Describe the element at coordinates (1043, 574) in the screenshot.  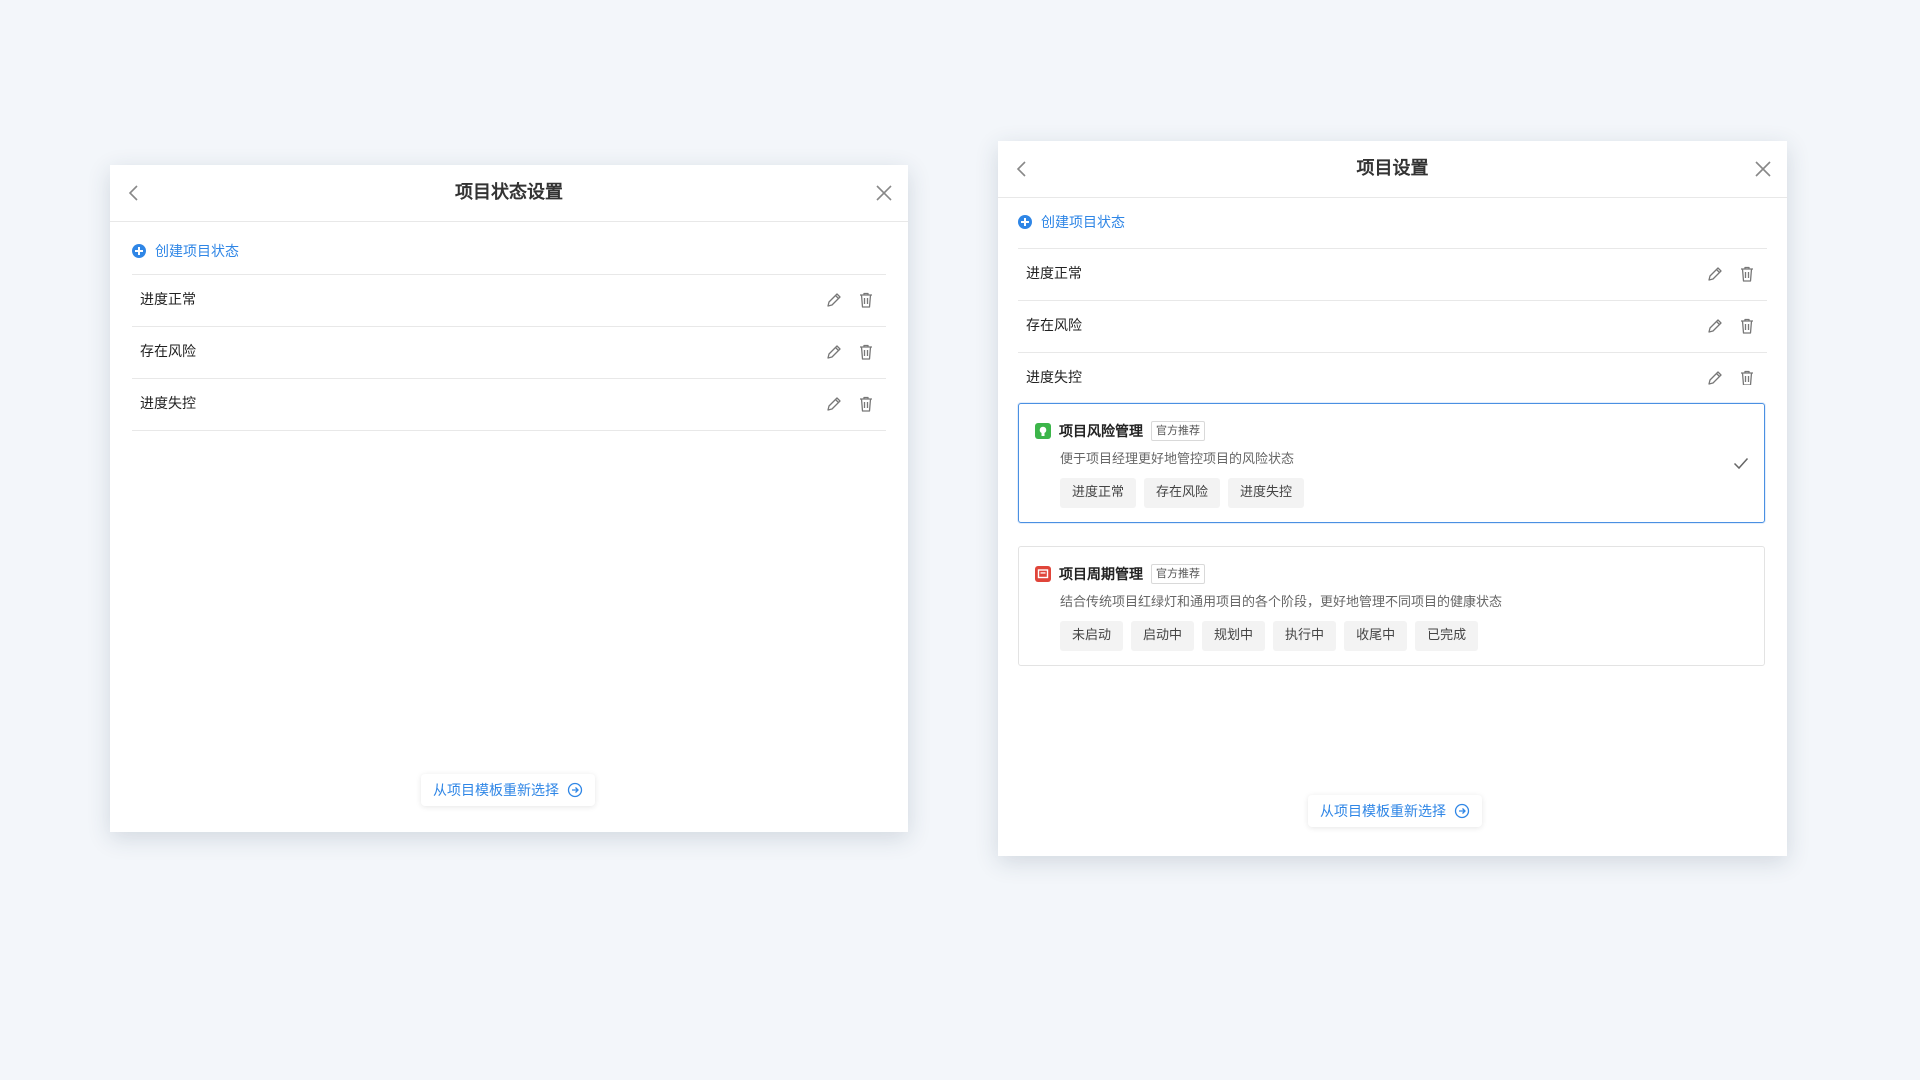
I see `calendar-icon` at that location.